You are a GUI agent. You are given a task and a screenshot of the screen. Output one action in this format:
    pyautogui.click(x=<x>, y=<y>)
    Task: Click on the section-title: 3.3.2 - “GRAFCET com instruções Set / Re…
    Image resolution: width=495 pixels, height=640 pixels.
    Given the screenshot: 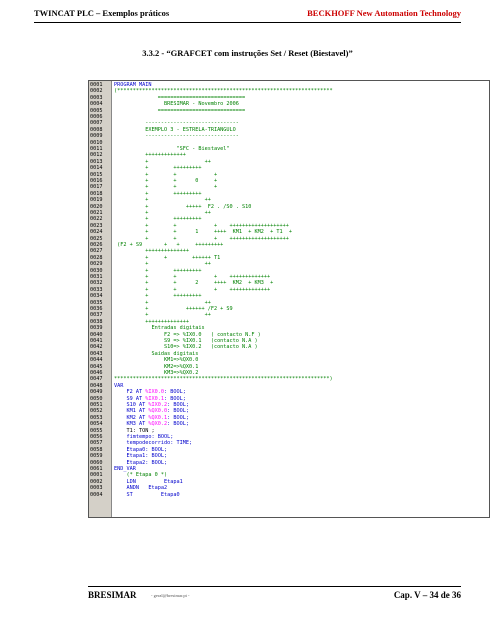 What is the action you would take?
    pyautogui.click(x=247, y=53)
    